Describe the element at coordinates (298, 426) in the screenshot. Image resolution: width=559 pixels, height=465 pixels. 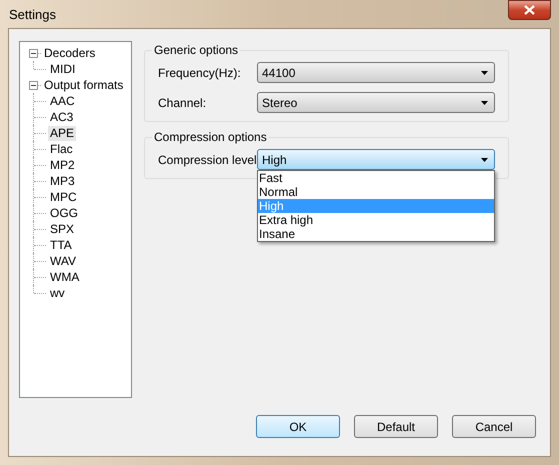
I see `dialog-button: OK` at that location.